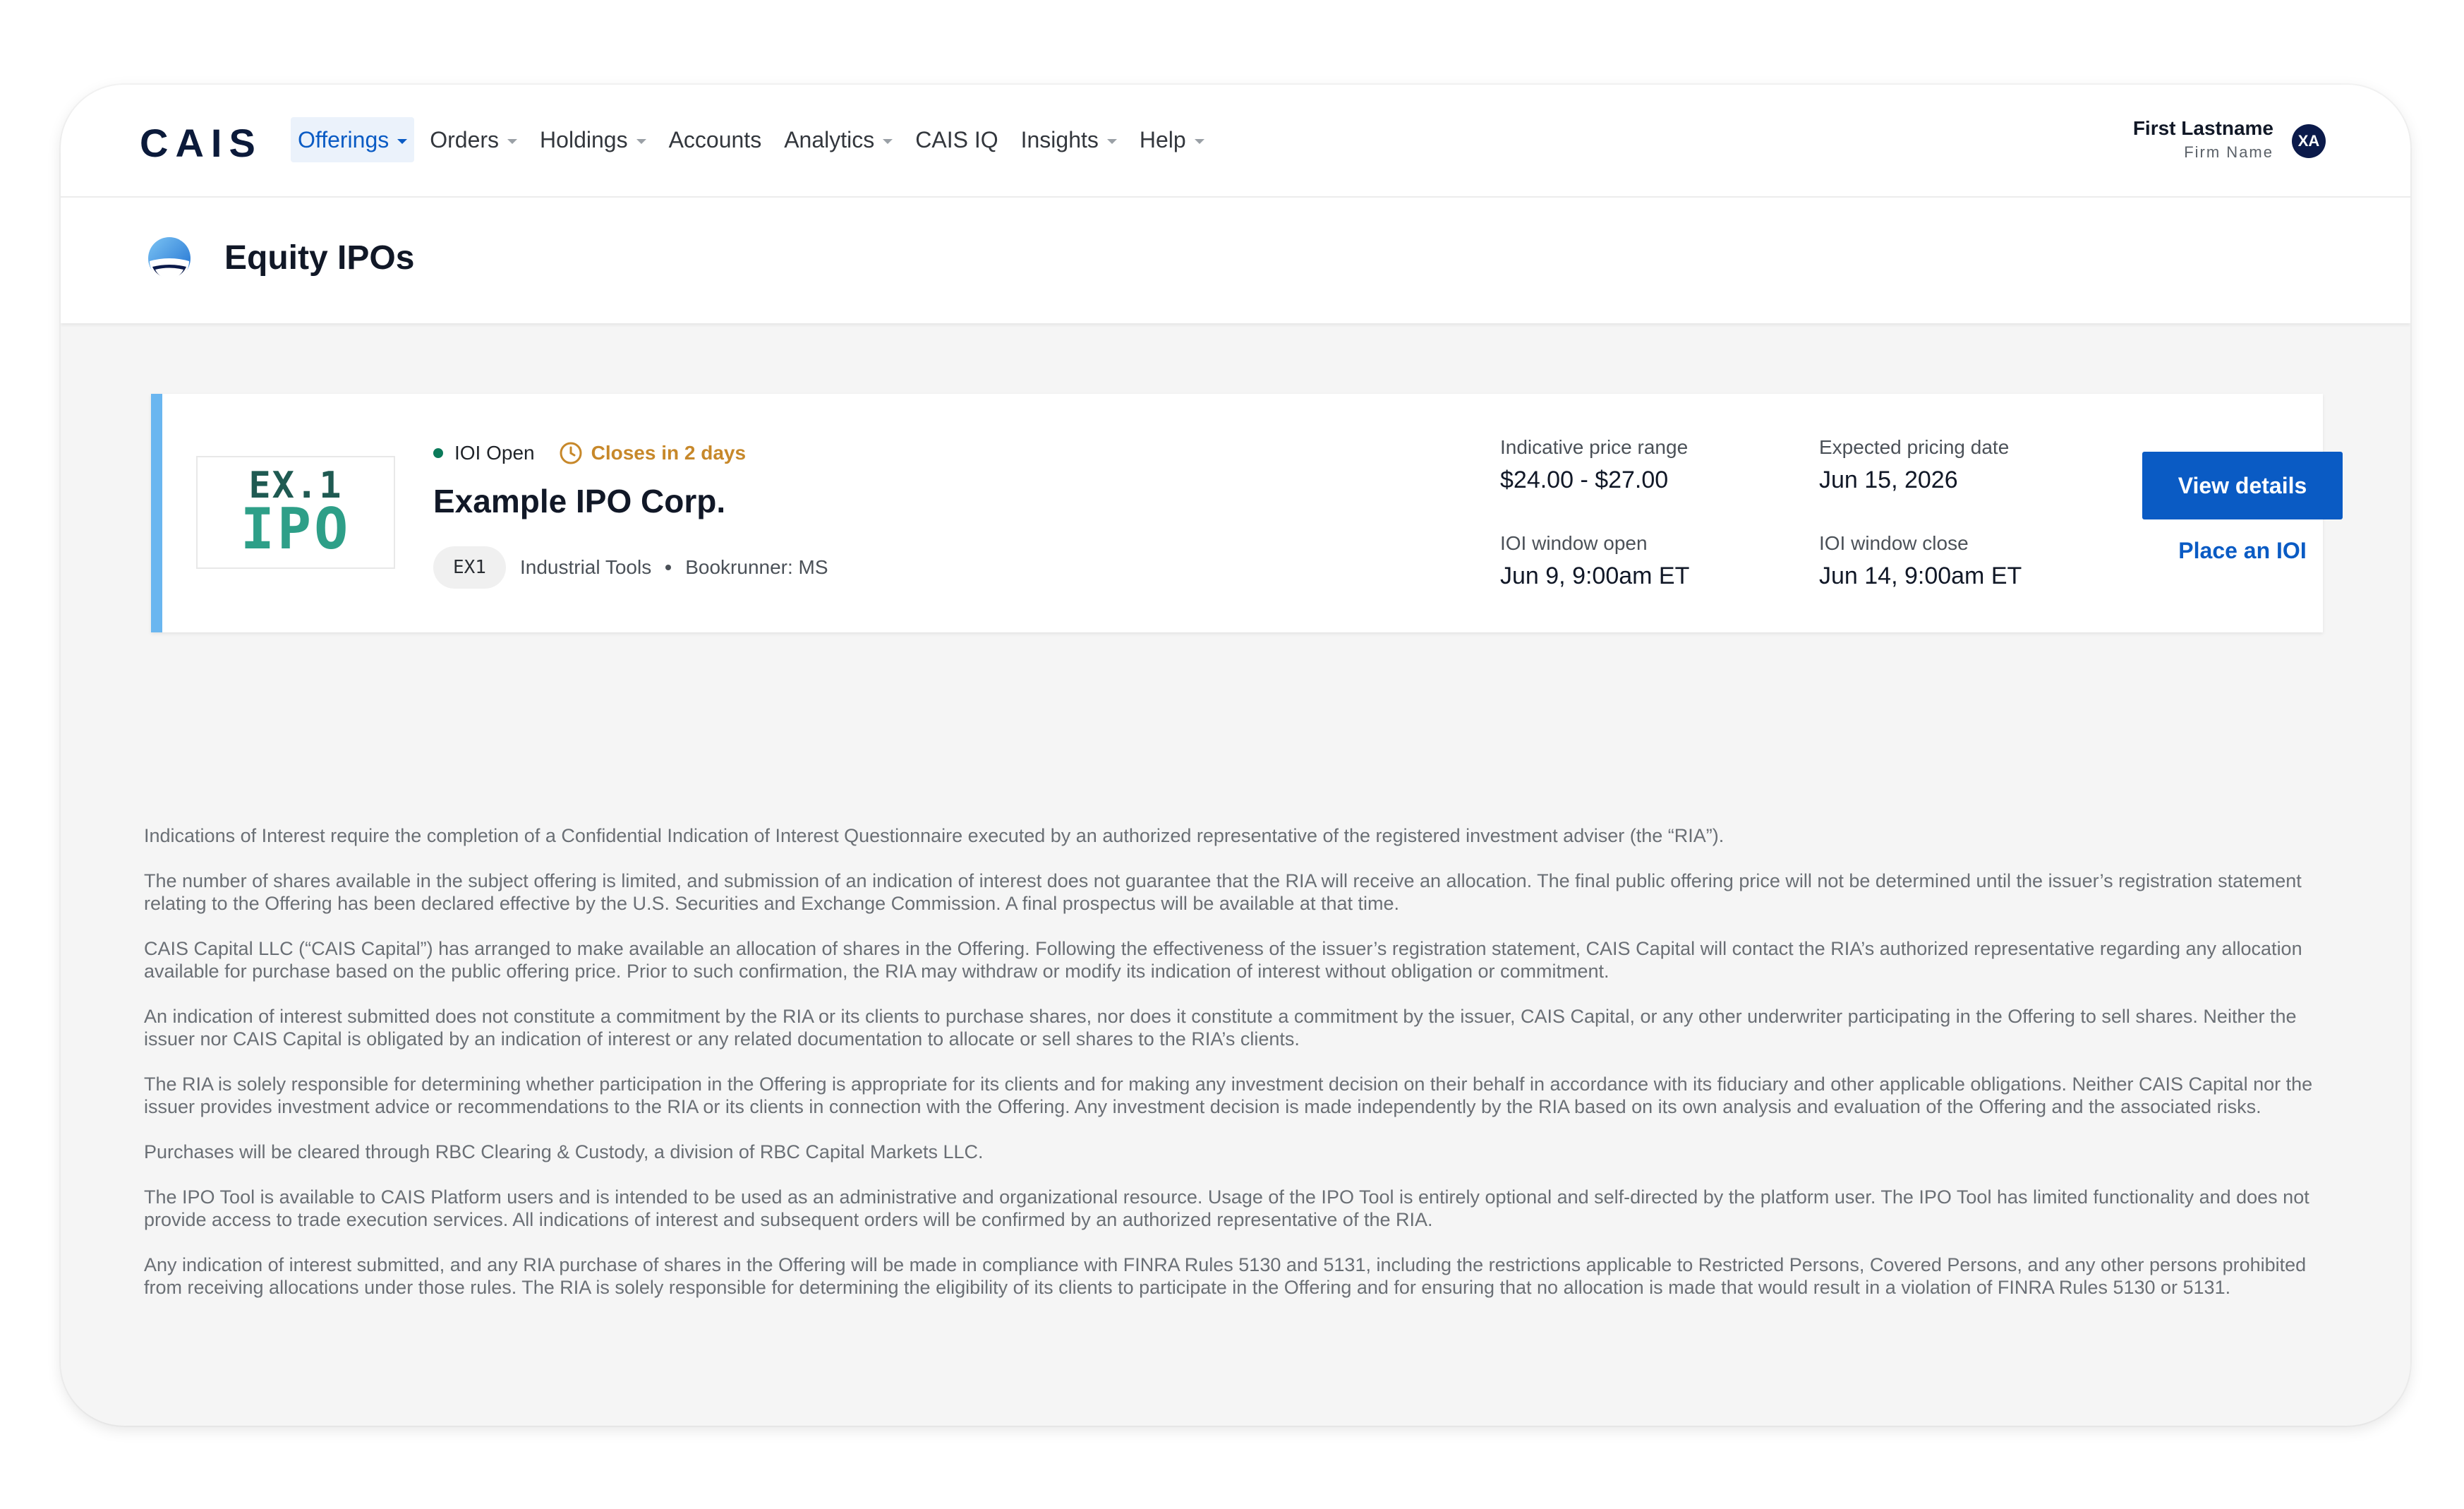 Image resolution: width=2464 pixels, height=1509 pixels. Describe the element at coordinates (1889, 480) in the screenshot. I see `pricing-date-value: Jun 15, 2026` at that location.